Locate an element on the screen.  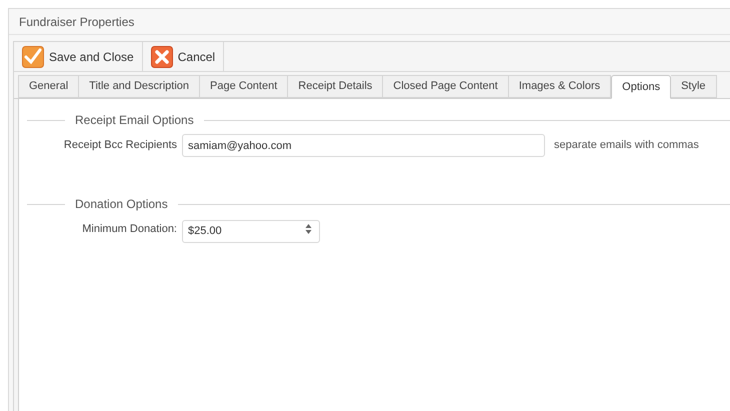
cancel-button: Cancel is located at coordinates (183, 56).